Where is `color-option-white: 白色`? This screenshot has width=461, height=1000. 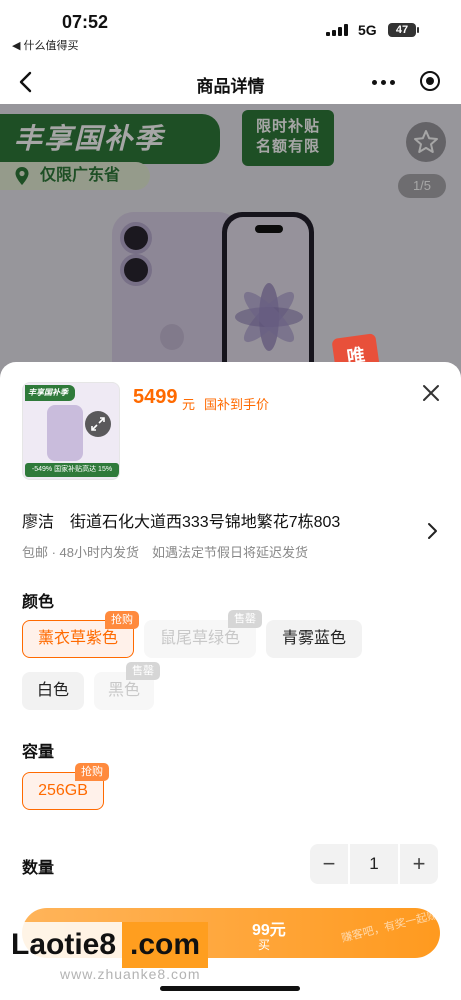 color-option-white: 白色 is located at coordinates (53, 691).